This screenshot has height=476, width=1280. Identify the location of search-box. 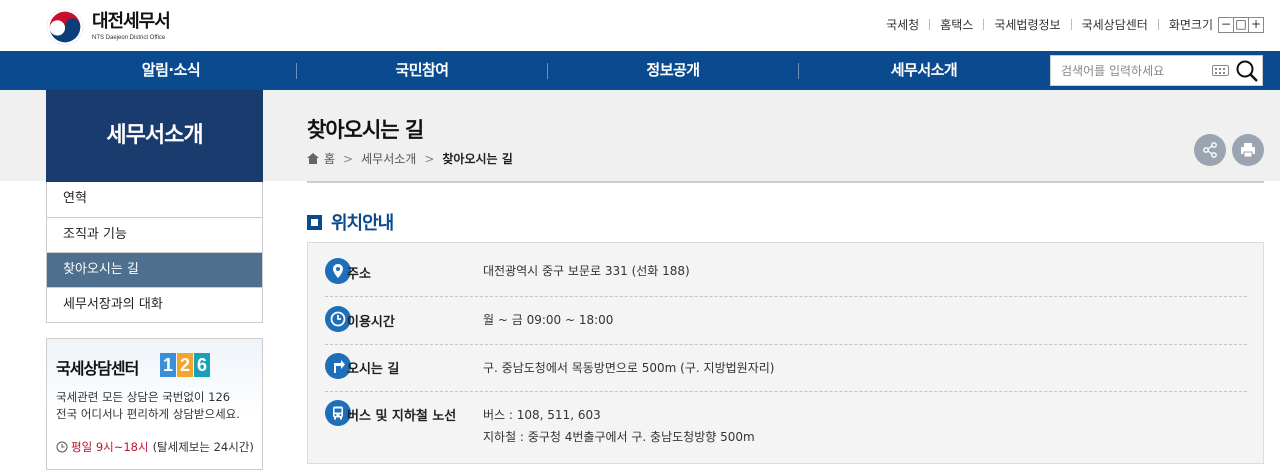
(1156, 70).